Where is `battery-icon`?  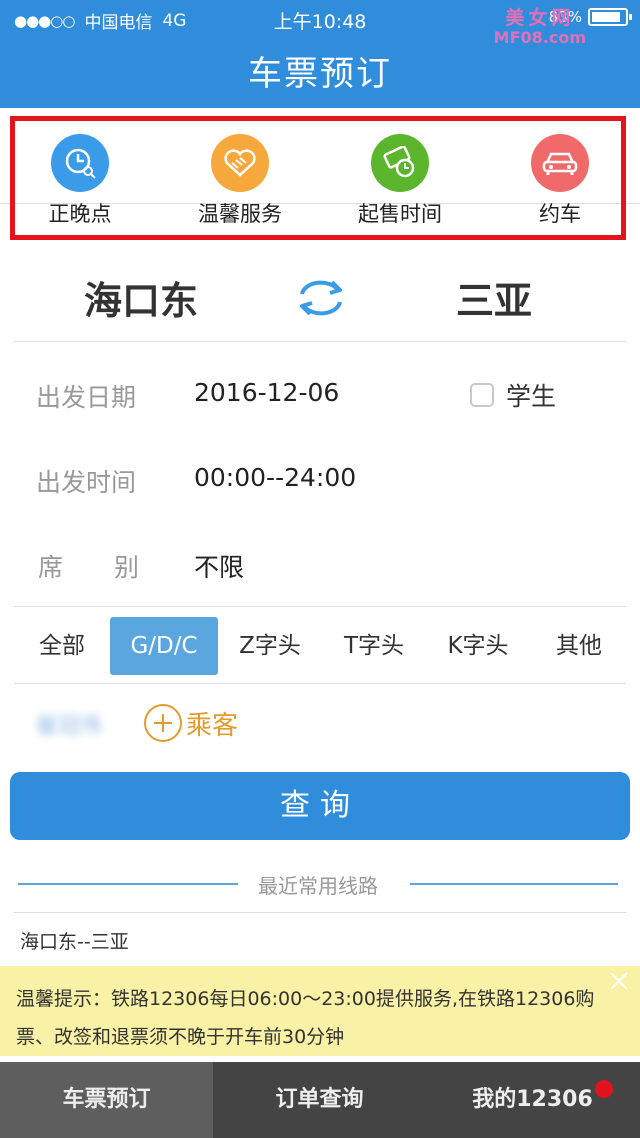 battery-icon is located at coordinates (610, 17).